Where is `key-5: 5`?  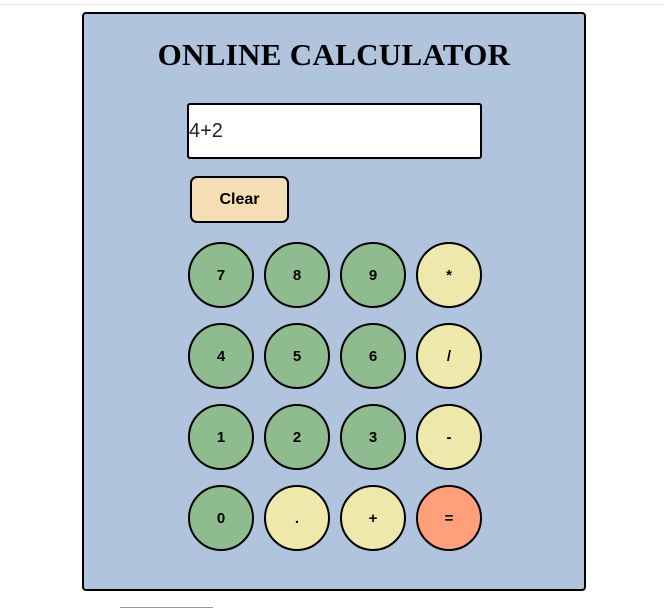 key-5: 5 is located at coordinates (297, 356).